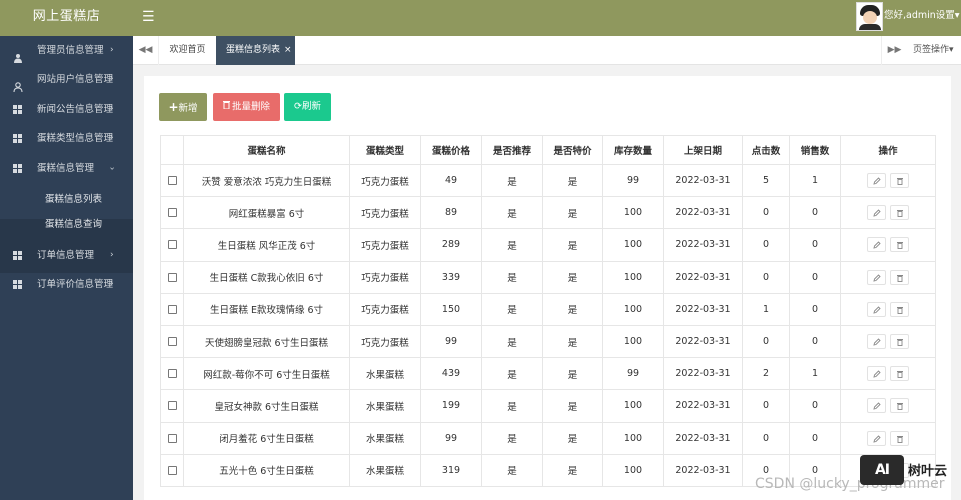  Describe the element at coordinates (75, 138) in the screenshot. I see `sidebar-item-label: 蛋糕类型信息管理` at that location.